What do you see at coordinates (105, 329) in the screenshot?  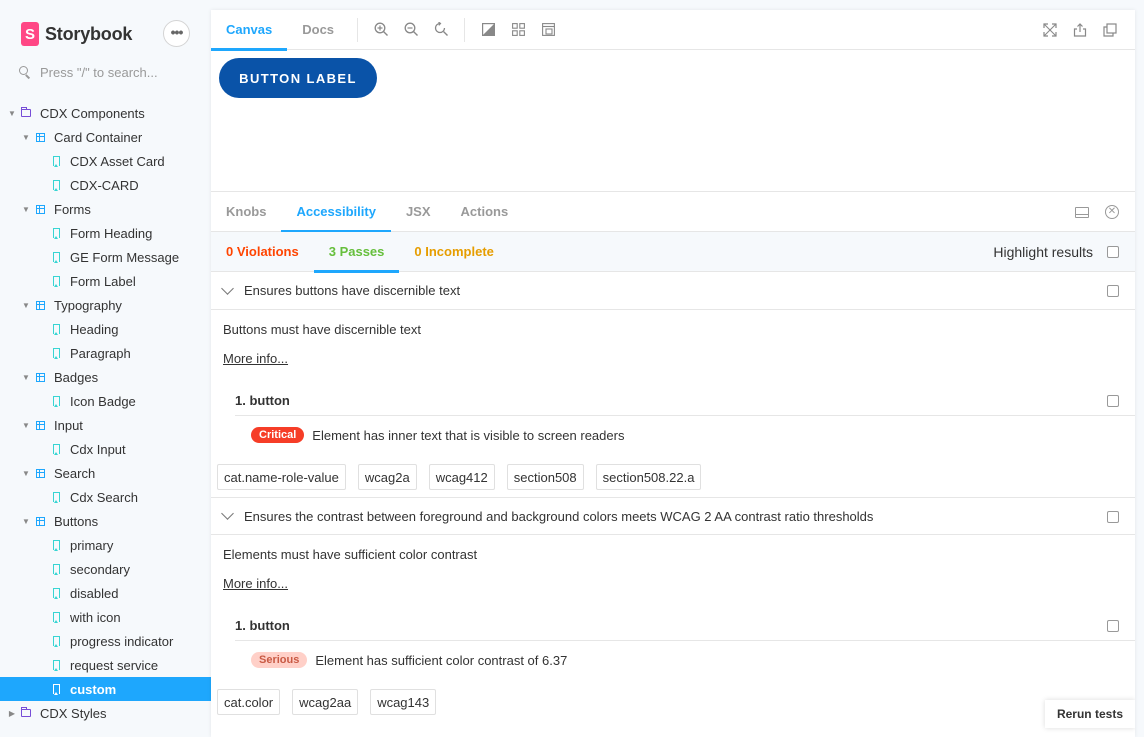 I see `tree-item-heading: Heading` at bounding box center [105, 329].